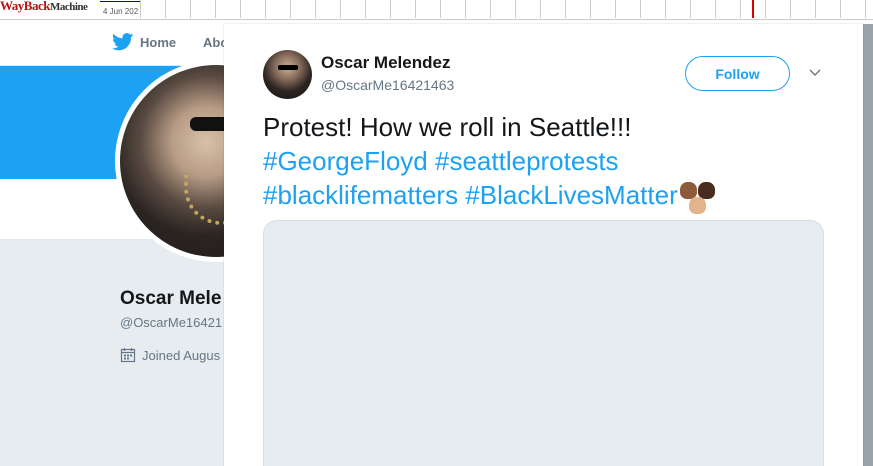  Describe the element at coordinates (287, 74) in the screenshot. I see `tweet-author-avatar` at that location.